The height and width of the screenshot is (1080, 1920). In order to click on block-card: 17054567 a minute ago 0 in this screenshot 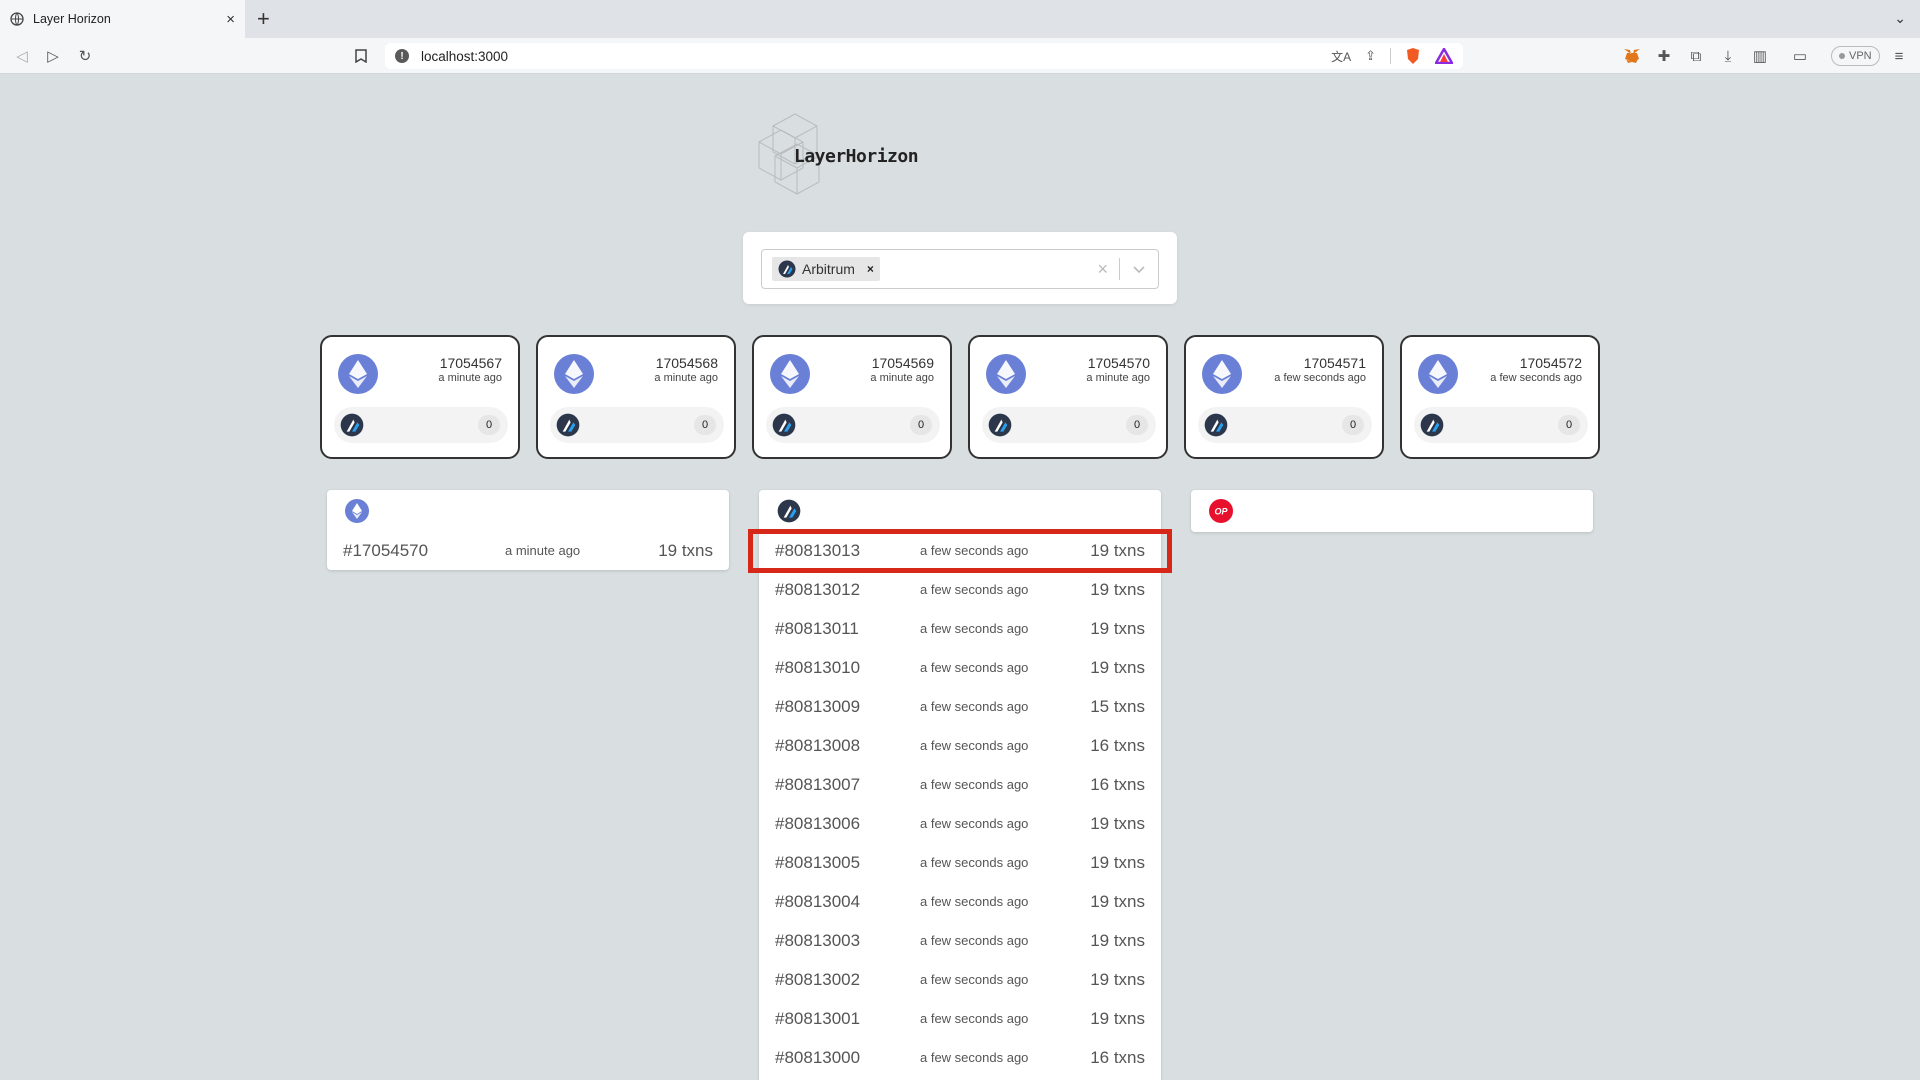, I will do `click(420, 397)`.